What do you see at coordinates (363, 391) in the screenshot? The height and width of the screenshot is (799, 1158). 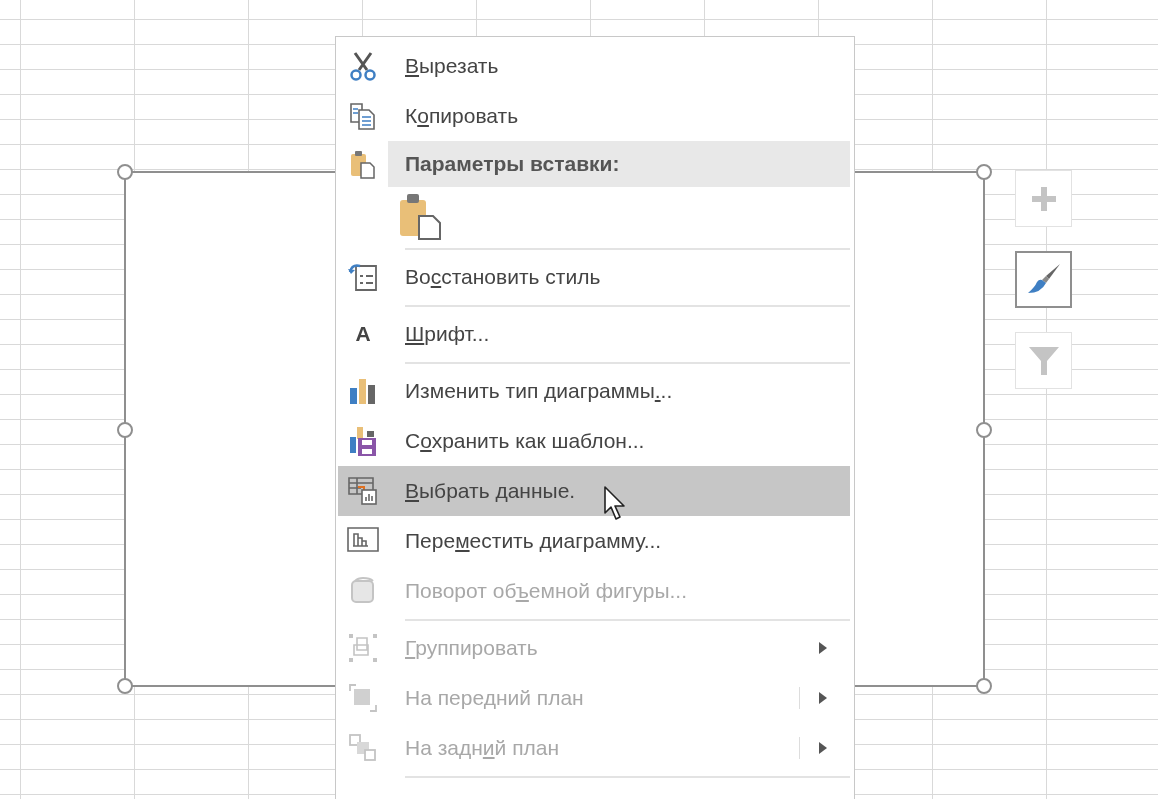 I see `bar-chart-icon` at bounding box center [363, 391].